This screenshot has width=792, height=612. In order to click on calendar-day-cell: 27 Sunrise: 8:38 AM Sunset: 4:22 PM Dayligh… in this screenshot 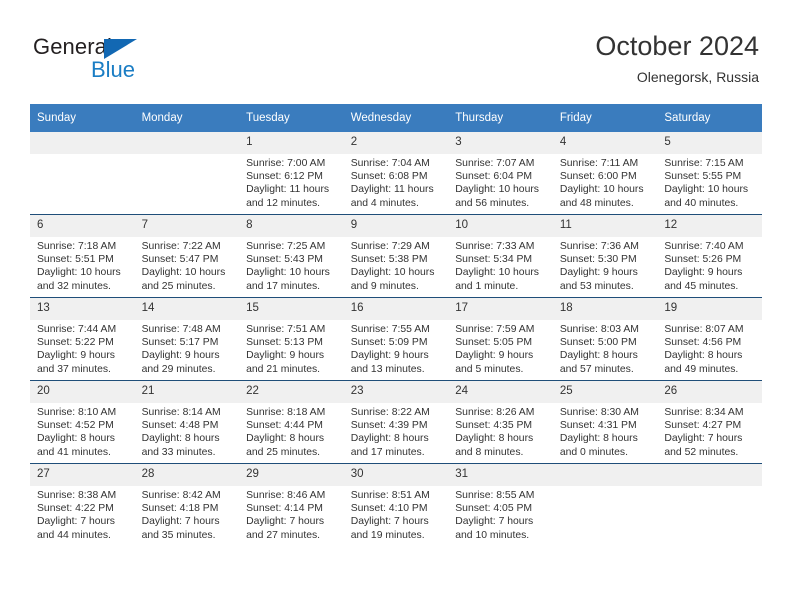, I will do `click(82, 504)`.